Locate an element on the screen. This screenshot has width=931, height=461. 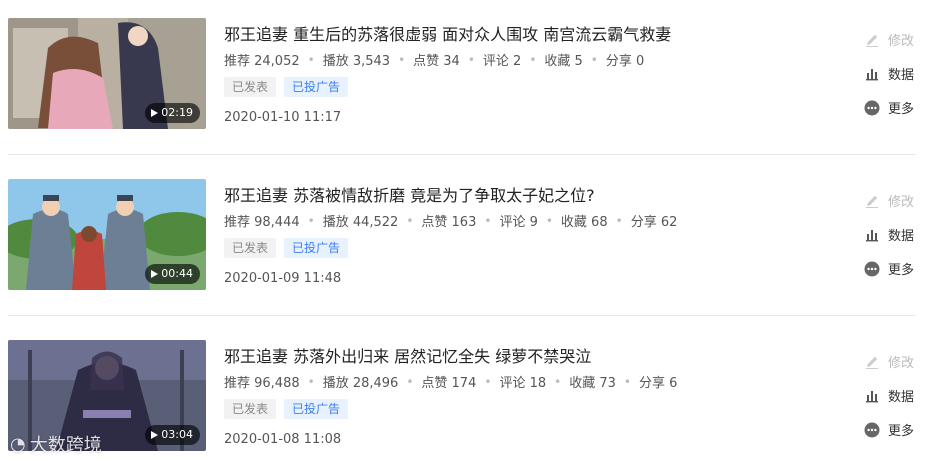
stat-plays: 播放 28,496 is located at coordinates (360, 383).